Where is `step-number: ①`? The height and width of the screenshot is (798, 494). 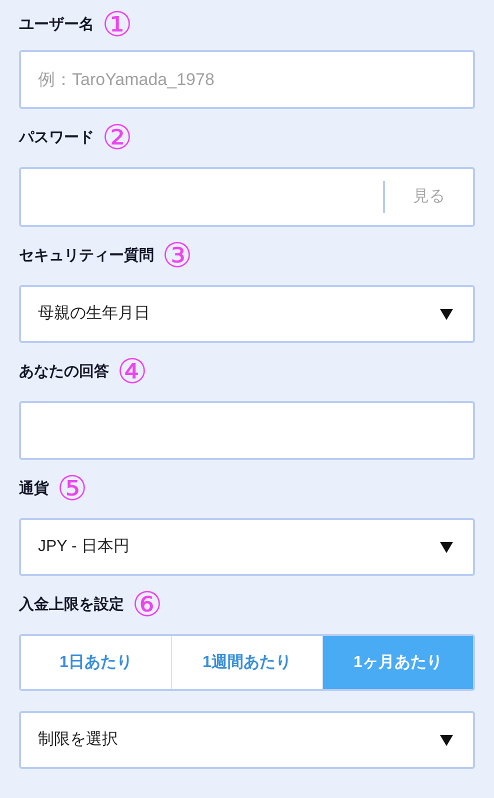
step-number: ① is located at coordinates (117, 25).